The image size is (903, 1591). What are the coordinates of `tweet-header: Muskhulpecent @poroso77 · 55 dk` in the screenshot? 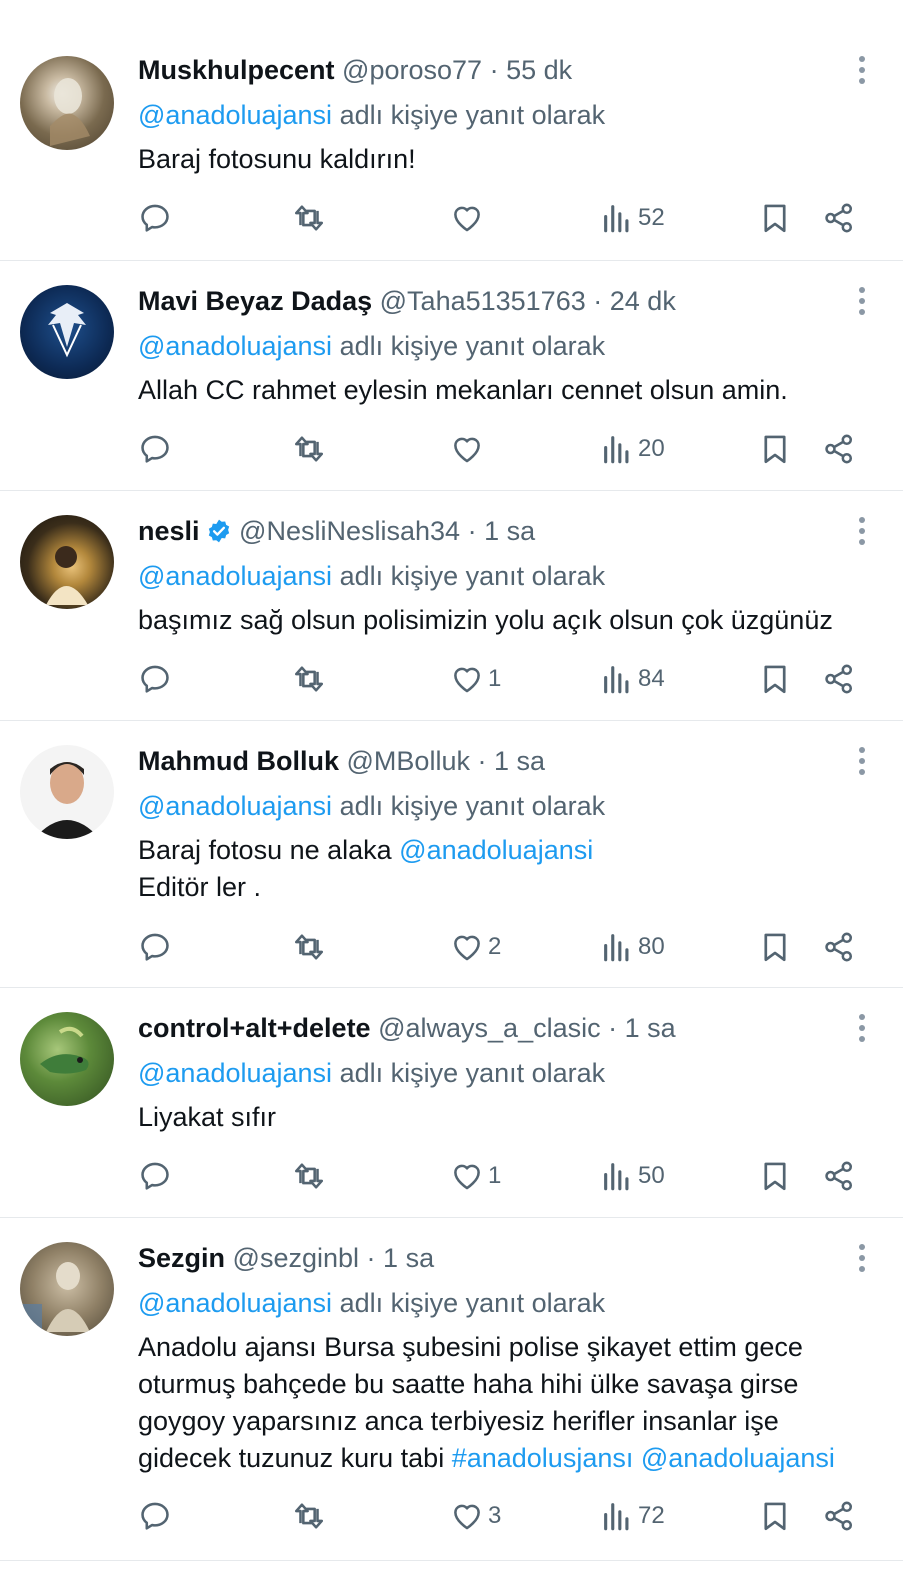 It's located at (505, 70).